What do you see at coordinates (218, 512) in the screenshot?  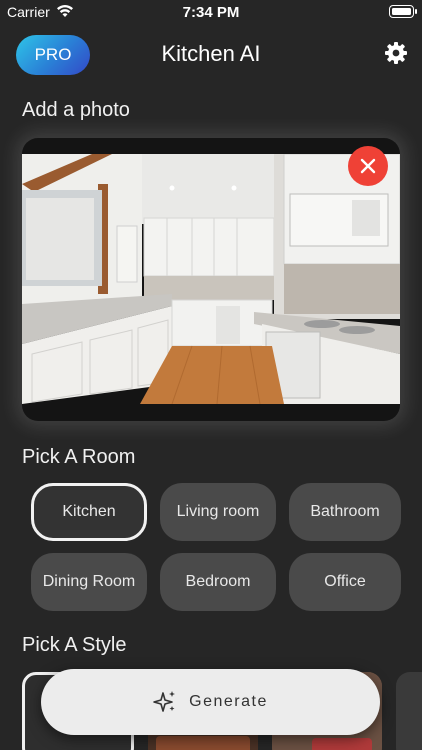 I see `room-living-room-chip: Living room` at bounding box center [218, 512].